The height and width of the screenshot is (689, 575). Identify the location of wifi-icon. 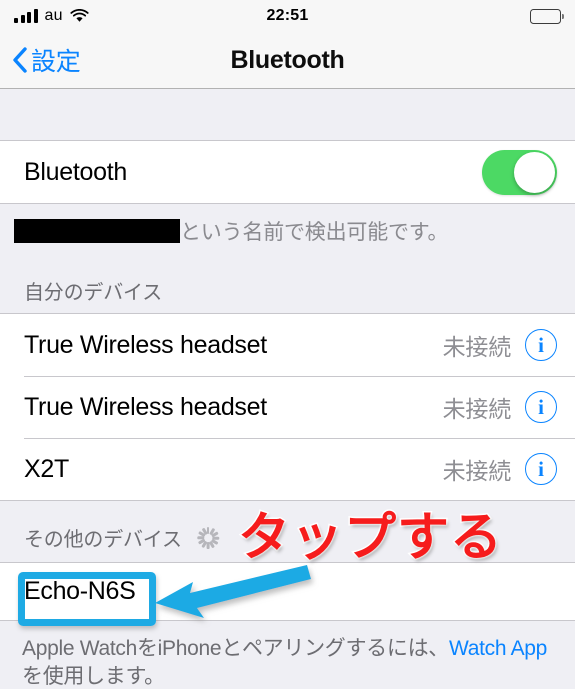
(79, 16).